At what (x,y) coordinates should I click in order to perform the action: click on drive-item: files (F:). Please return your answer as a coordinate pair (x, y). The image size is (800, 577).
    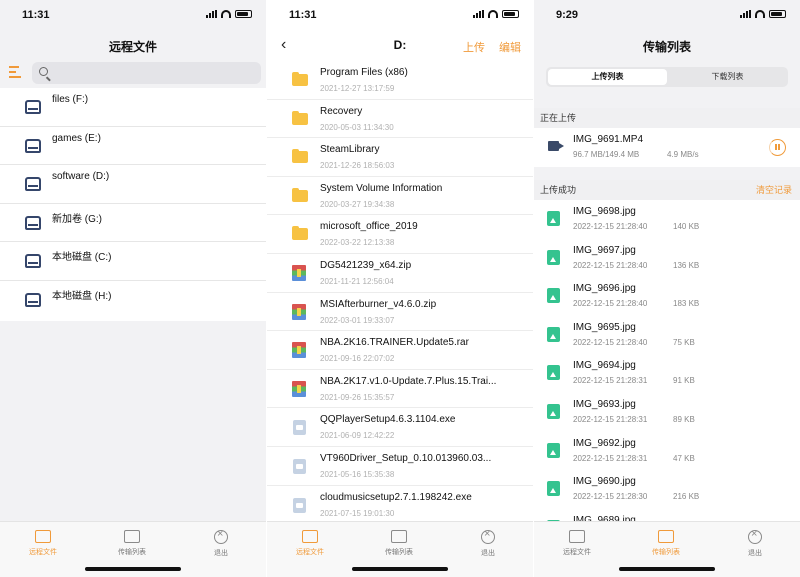
    Looking at the image, I should click on (133, 107).